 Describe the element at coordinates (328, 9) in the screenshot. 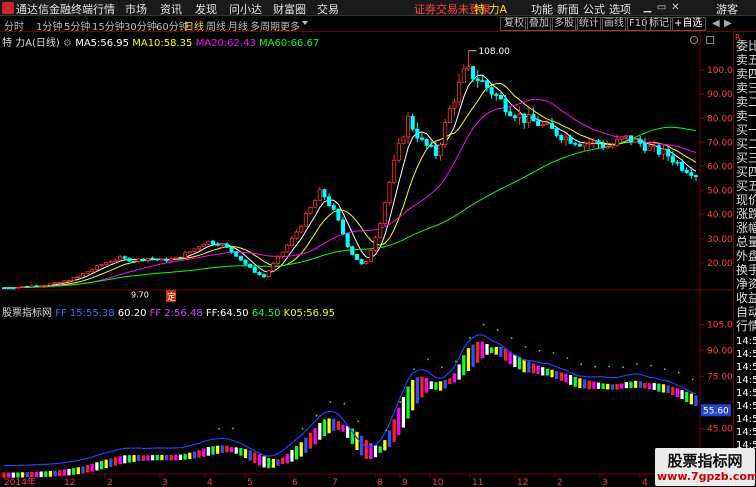

I see `menu-trade: 交易` at that location.